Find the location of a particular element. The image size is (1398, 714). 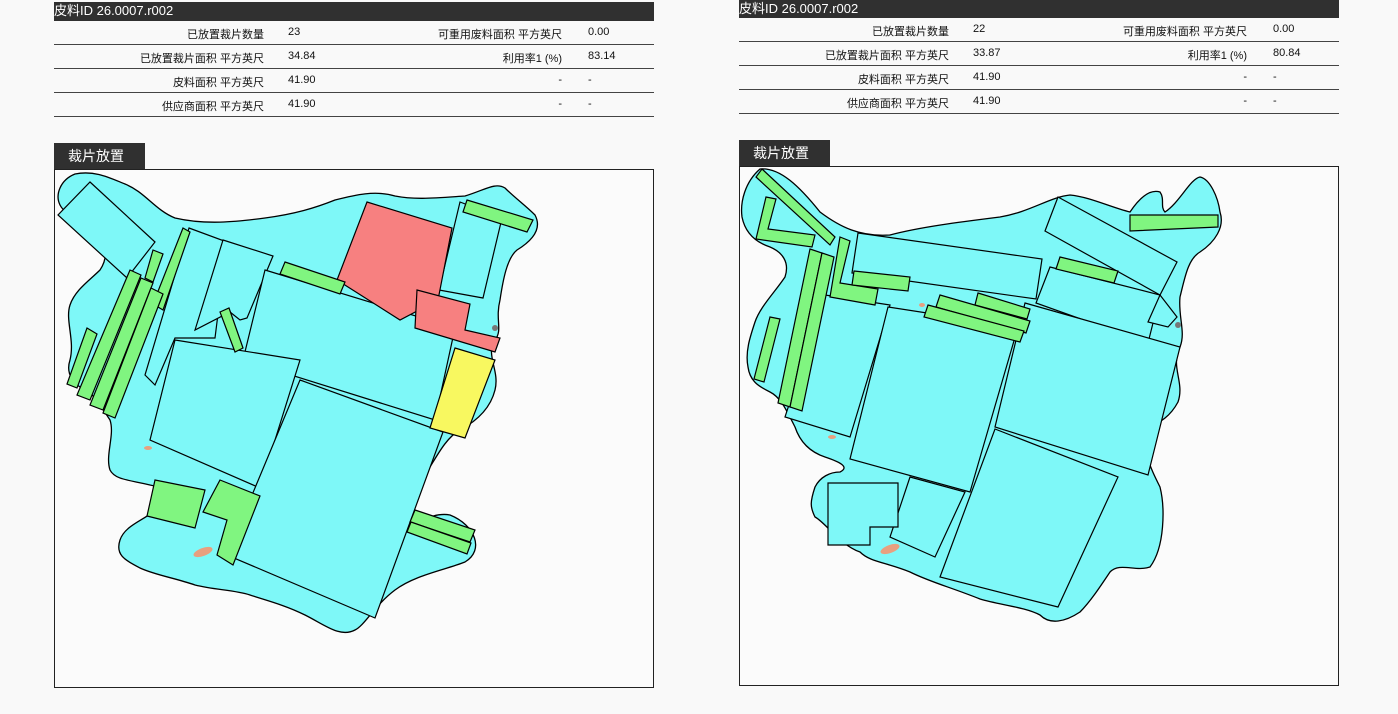

stat-value: 22 is located at coordinates (979, 29).